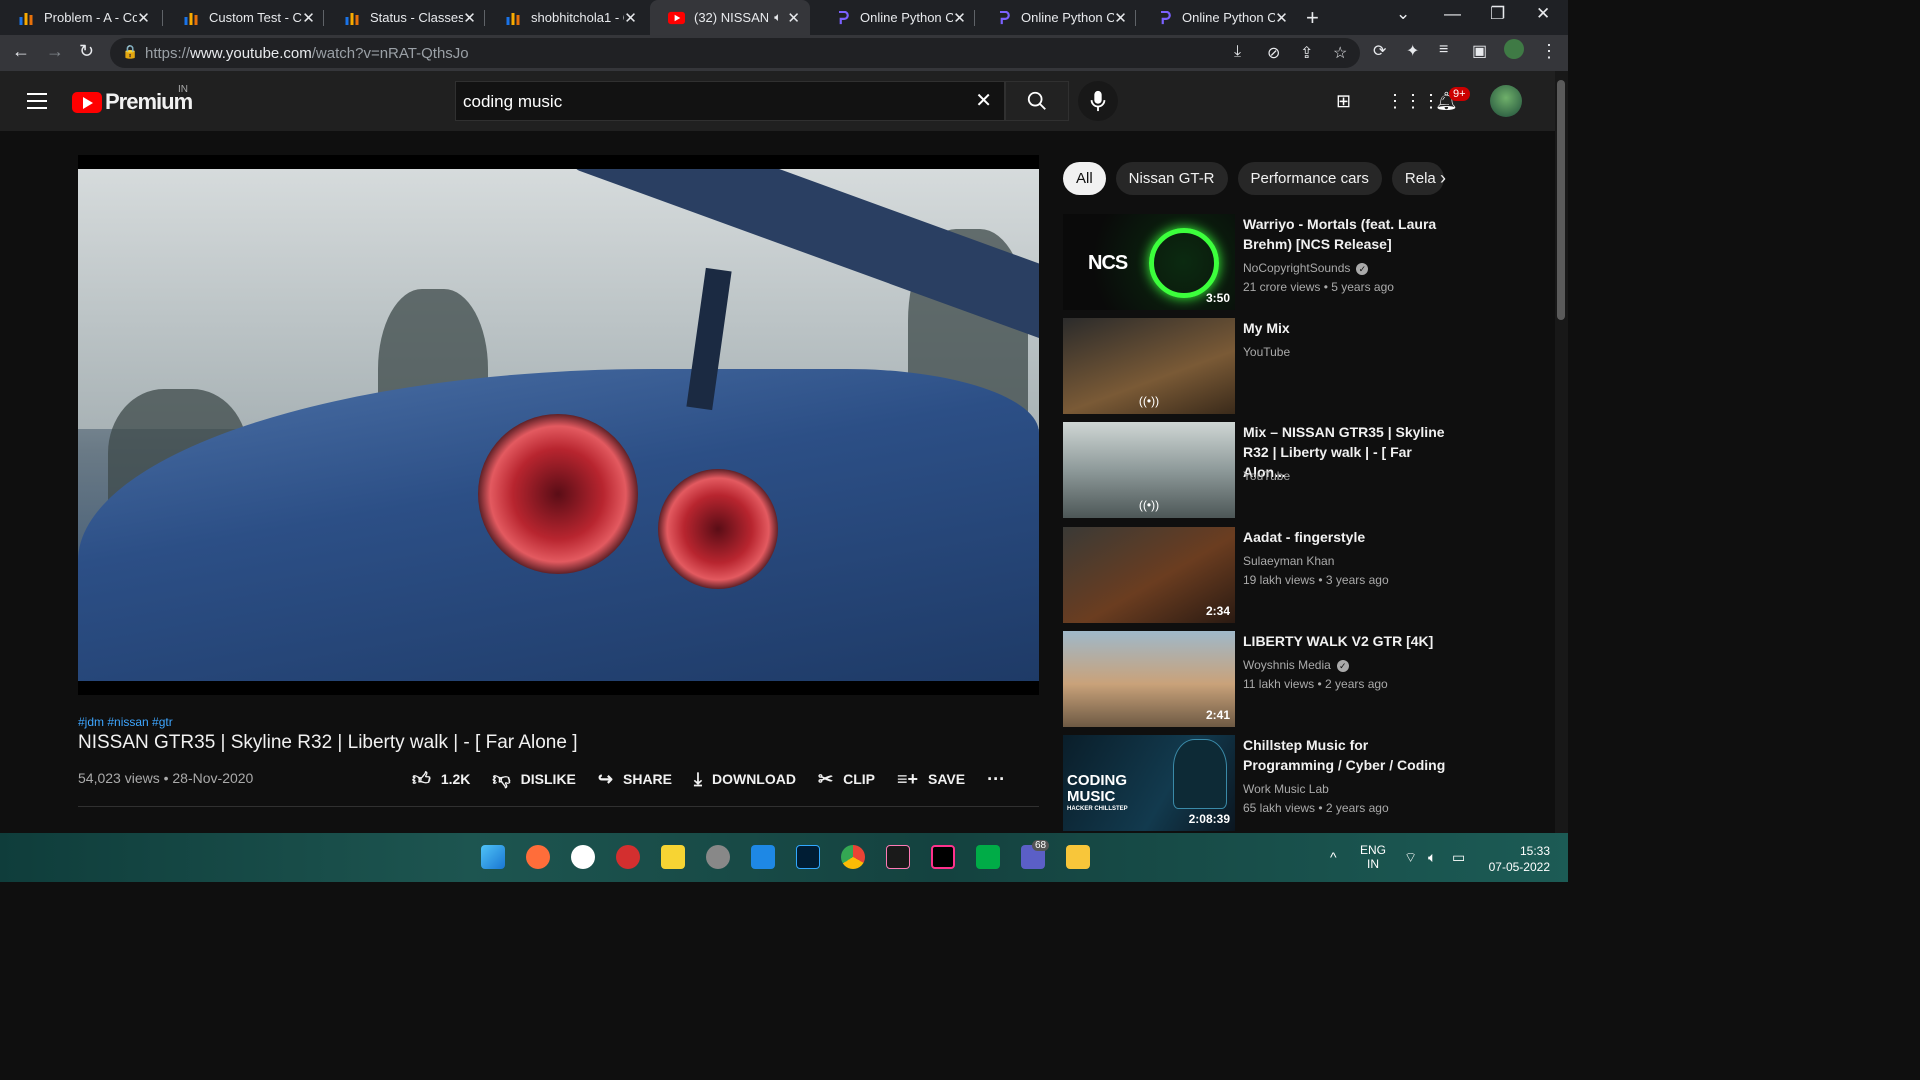  I want to click on forward-icon: →, so click(55, 51).